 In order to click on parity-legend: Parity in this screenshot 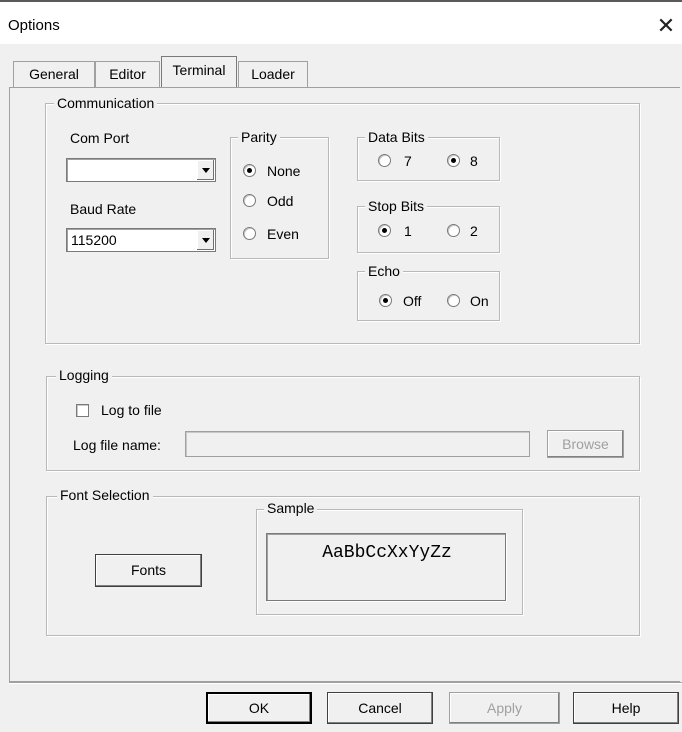, I will do `click(259, 137)`.